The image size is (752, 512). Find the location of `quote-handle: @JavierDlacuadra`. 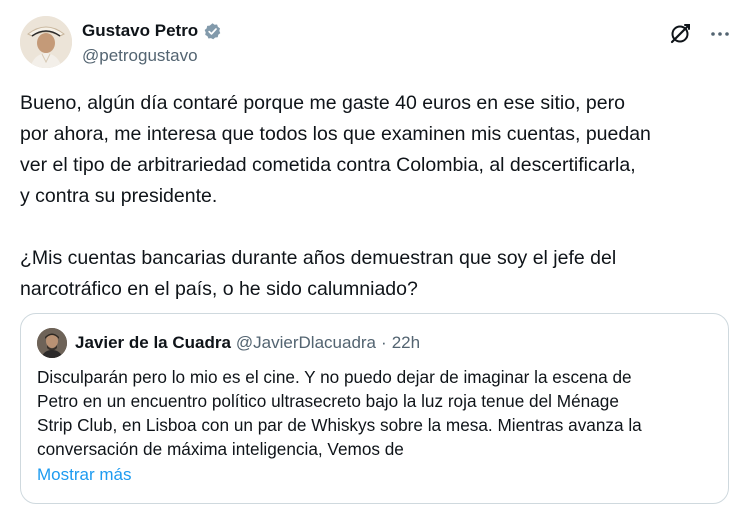

quote-handle: @JavierDlacuadra is located at coordinates (306, 342).